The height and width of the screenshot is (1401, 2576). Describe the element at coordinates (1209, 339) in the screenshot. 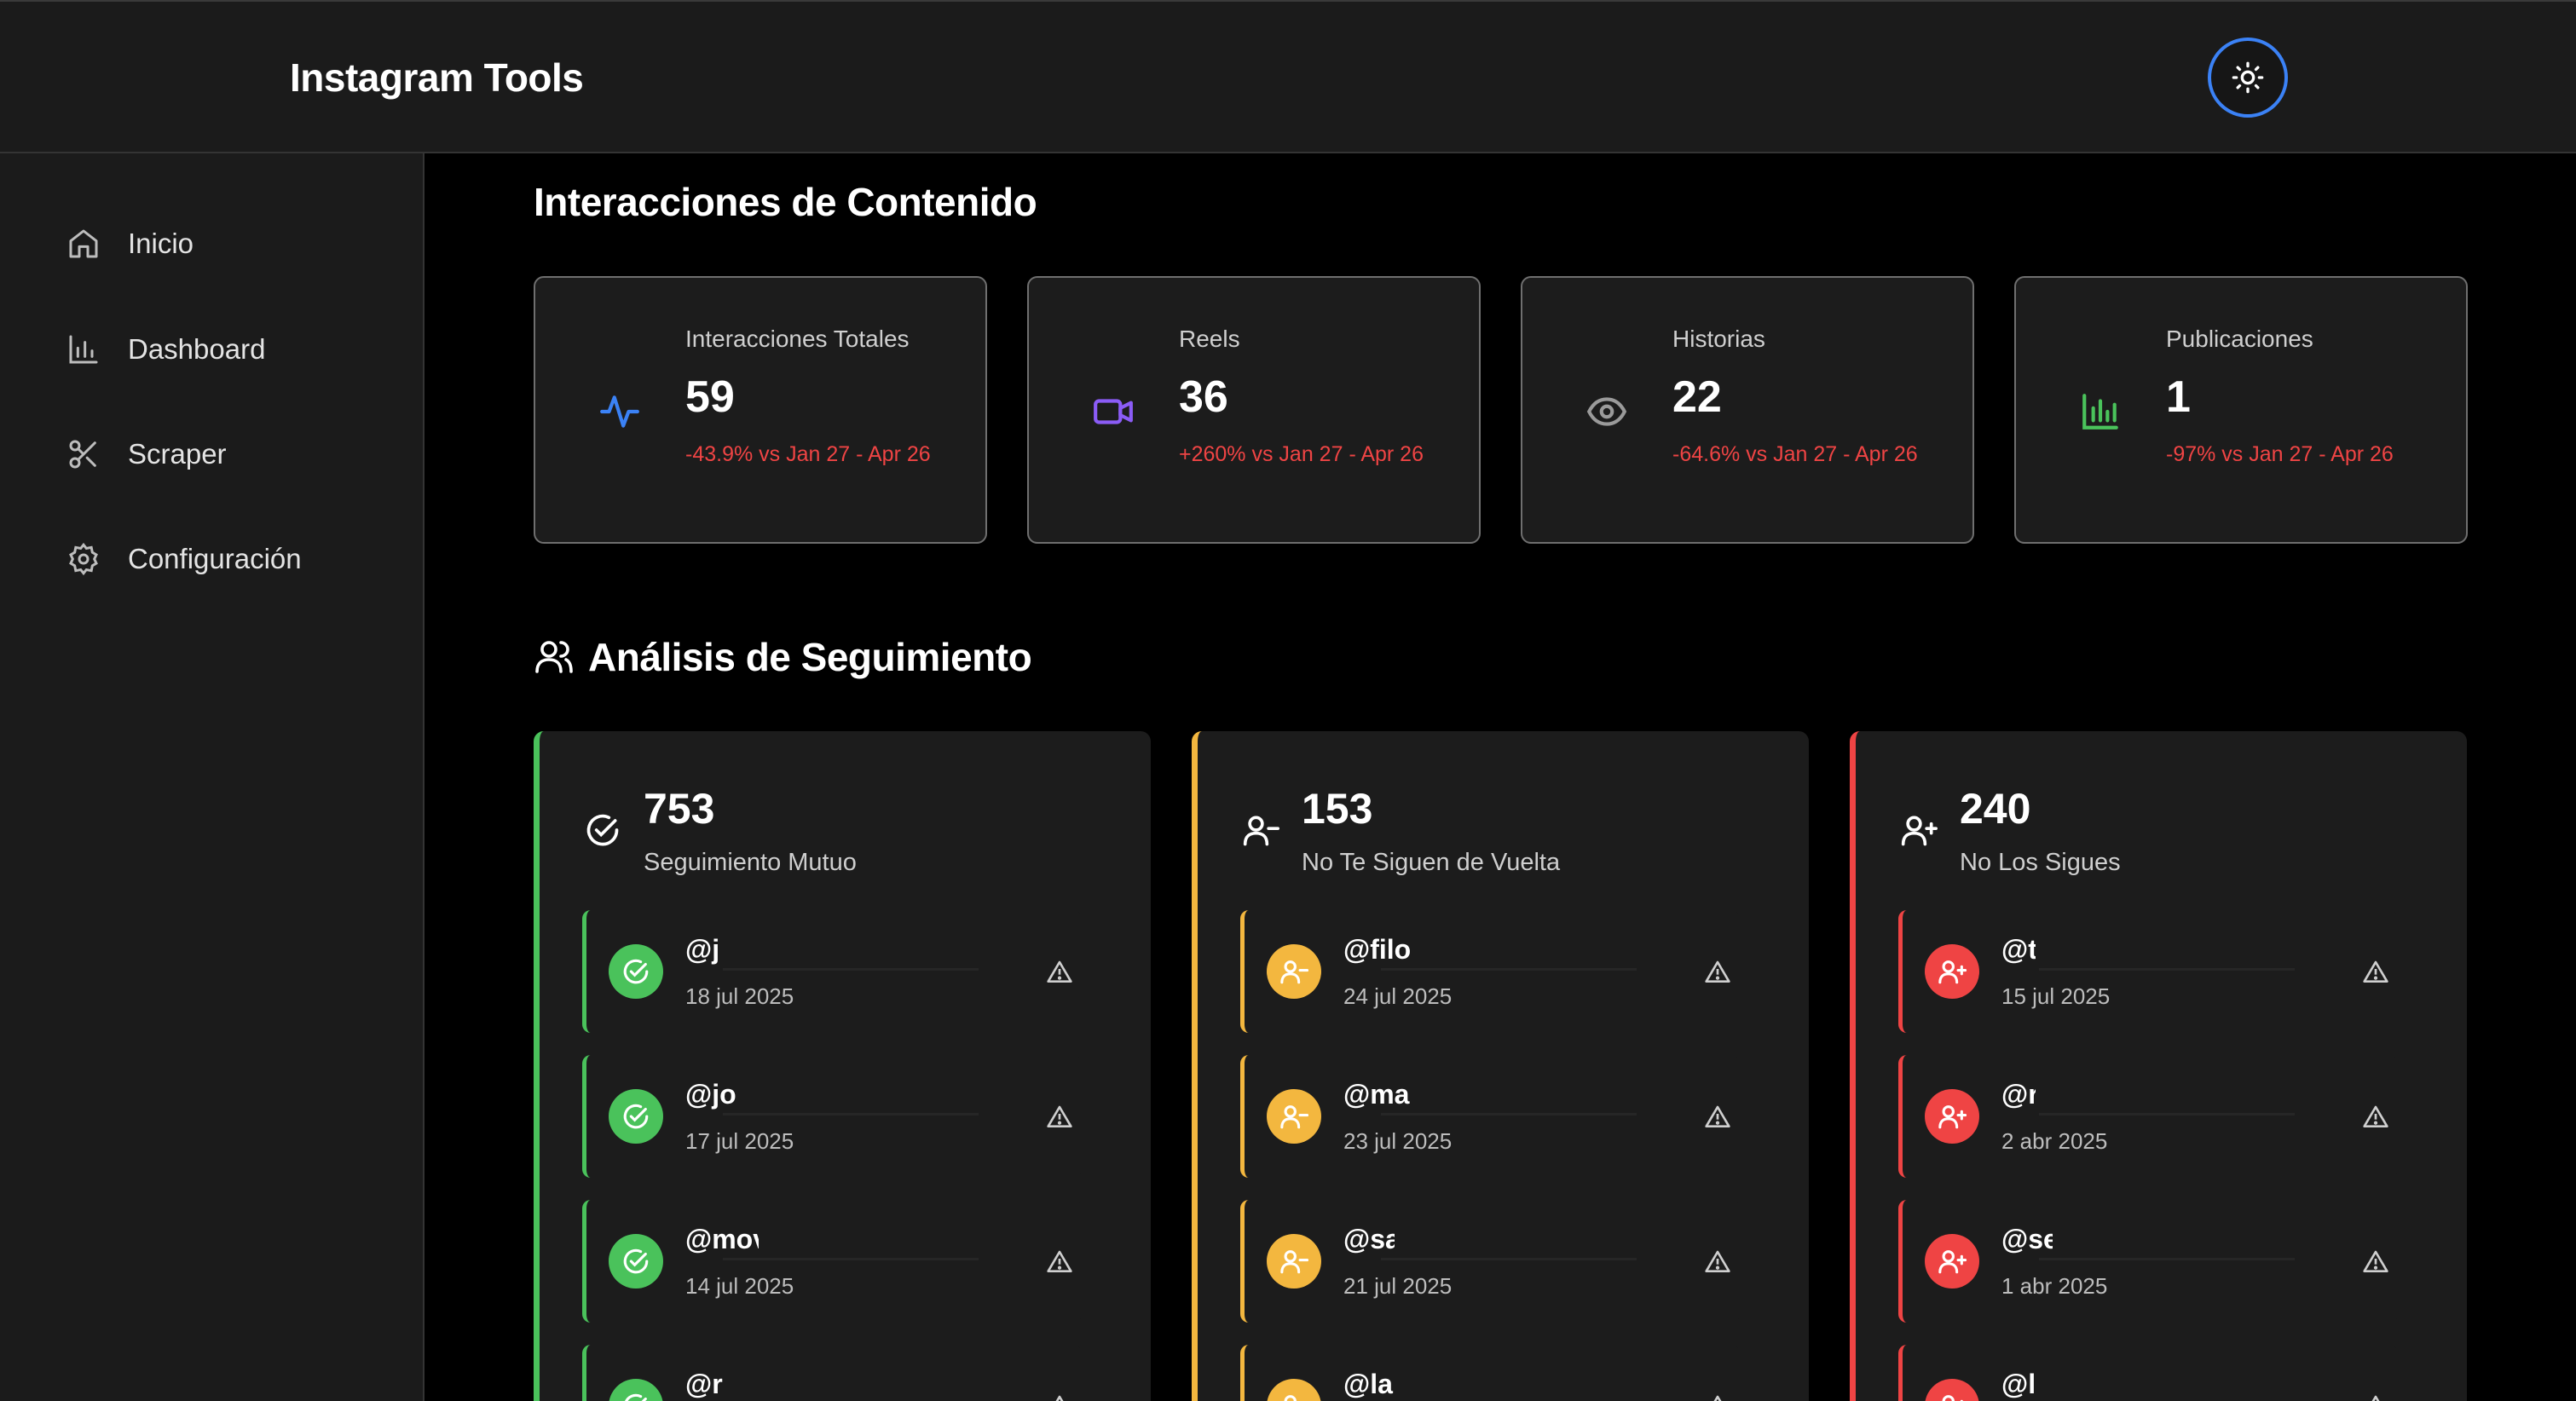

I see `stat-label: Reels` at that location.